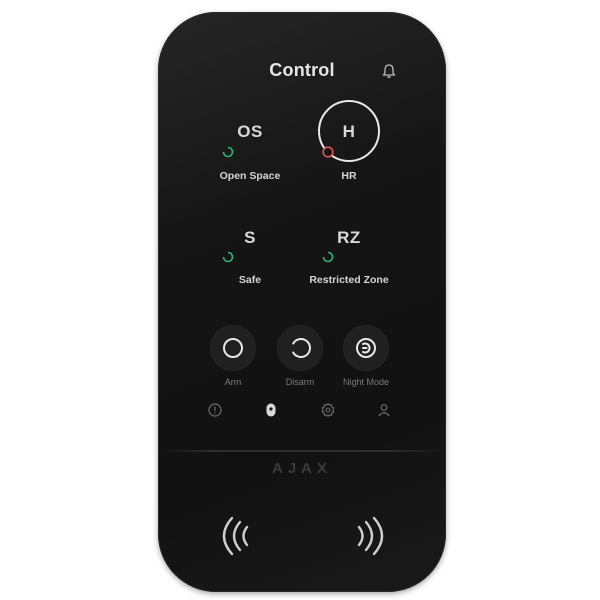 The height and width of the screenshot is (600, 600). I want to click on night-mode-button, so click(366, 348).